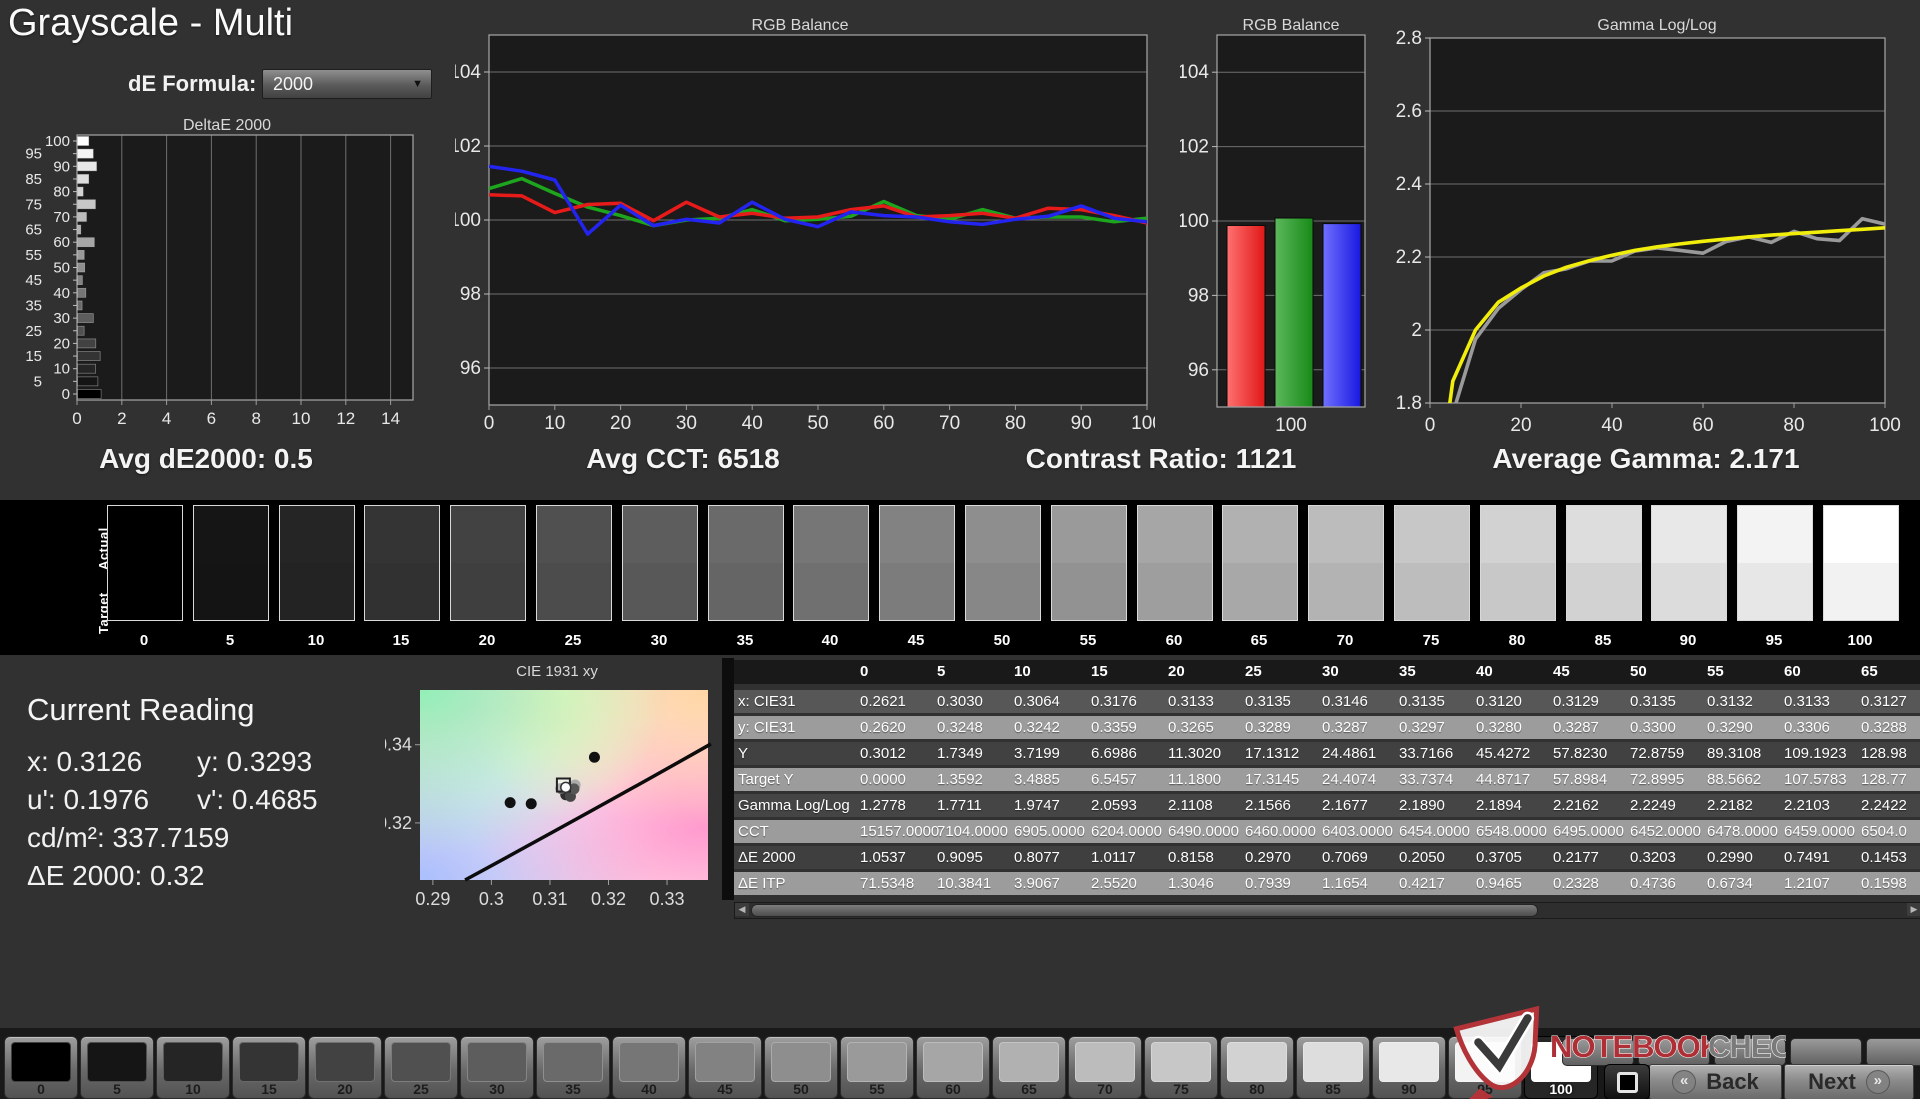  I want to click on svg-text: 0, so click(1430, 425).